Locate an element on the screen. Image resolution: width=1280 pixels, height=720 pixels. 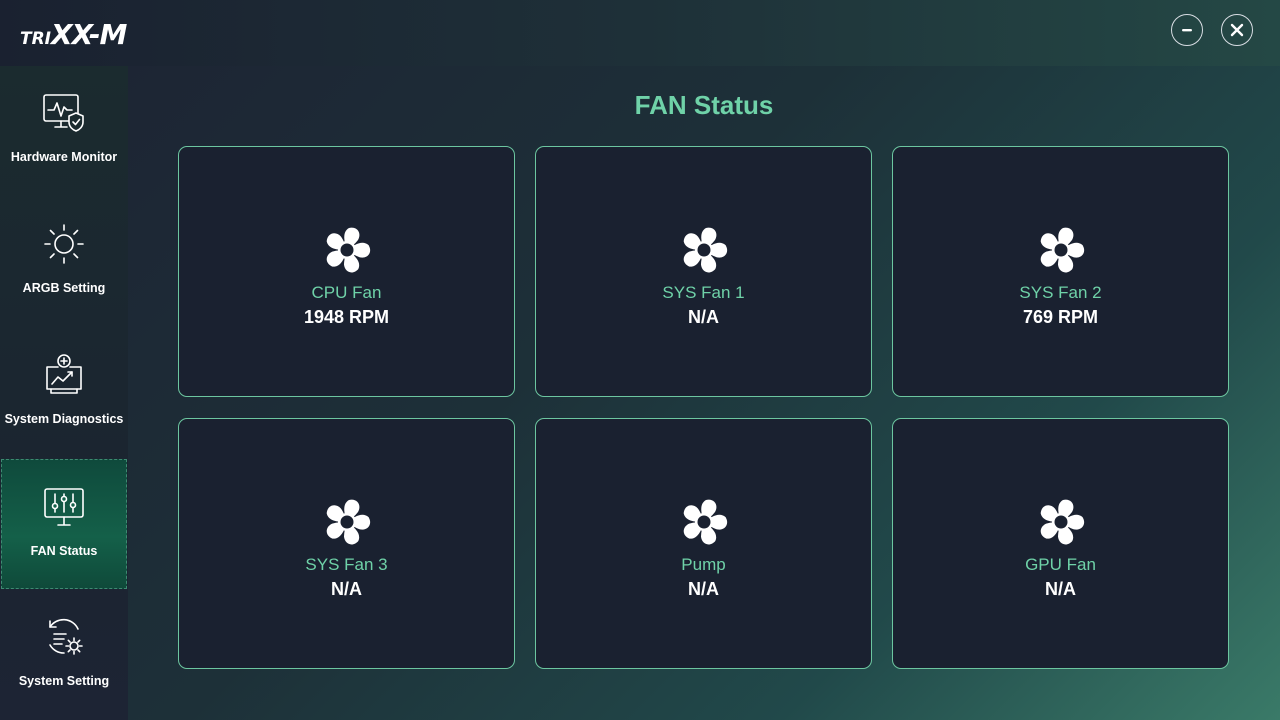
fan-card: SYS Fan 3 N/A is located at coordinates (346, 543).